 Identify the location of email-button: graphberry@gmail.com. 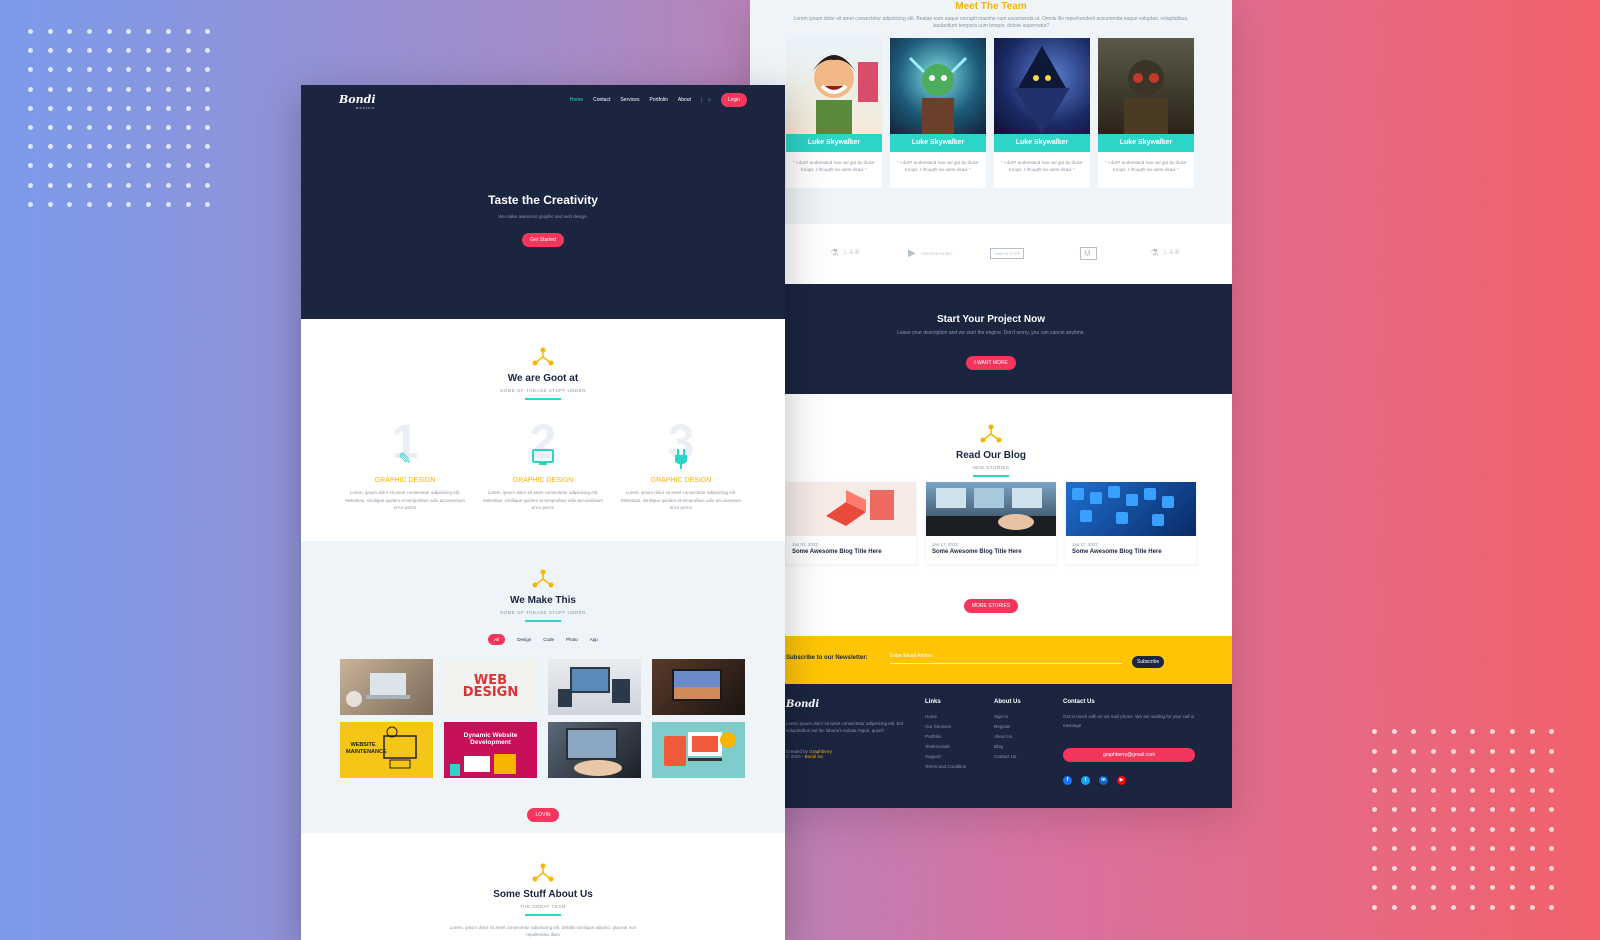
(1129, 755).